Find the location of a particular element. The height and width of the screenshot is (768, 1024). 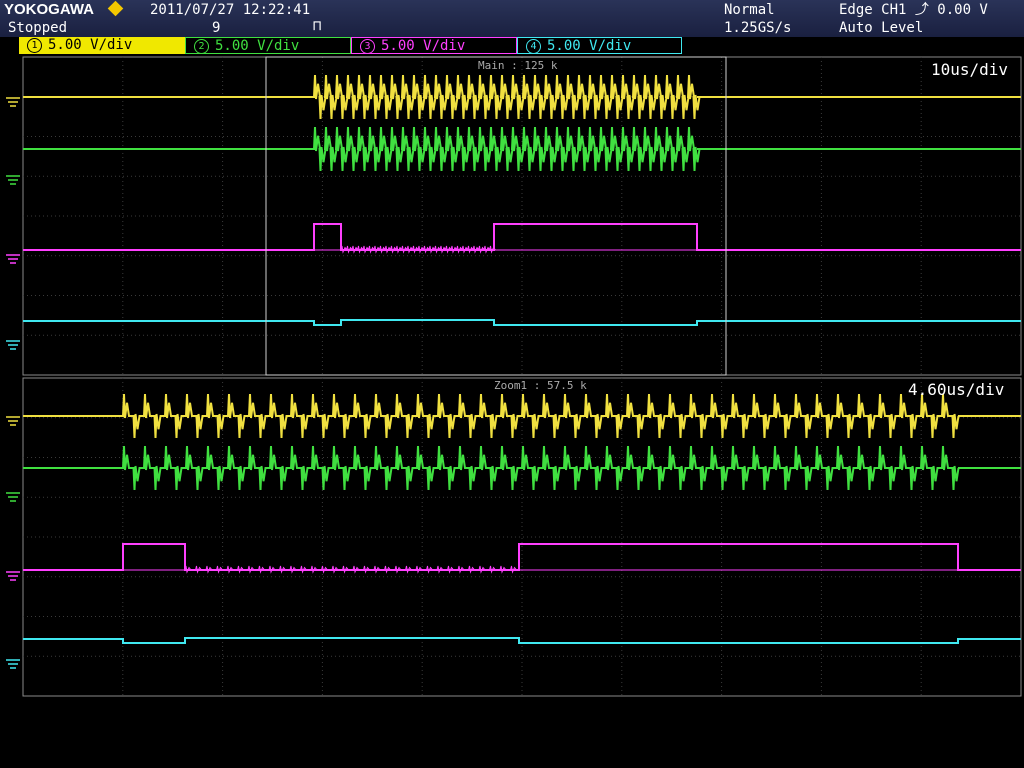

ground-marker-6-icon is located at coordinates (13, 576).